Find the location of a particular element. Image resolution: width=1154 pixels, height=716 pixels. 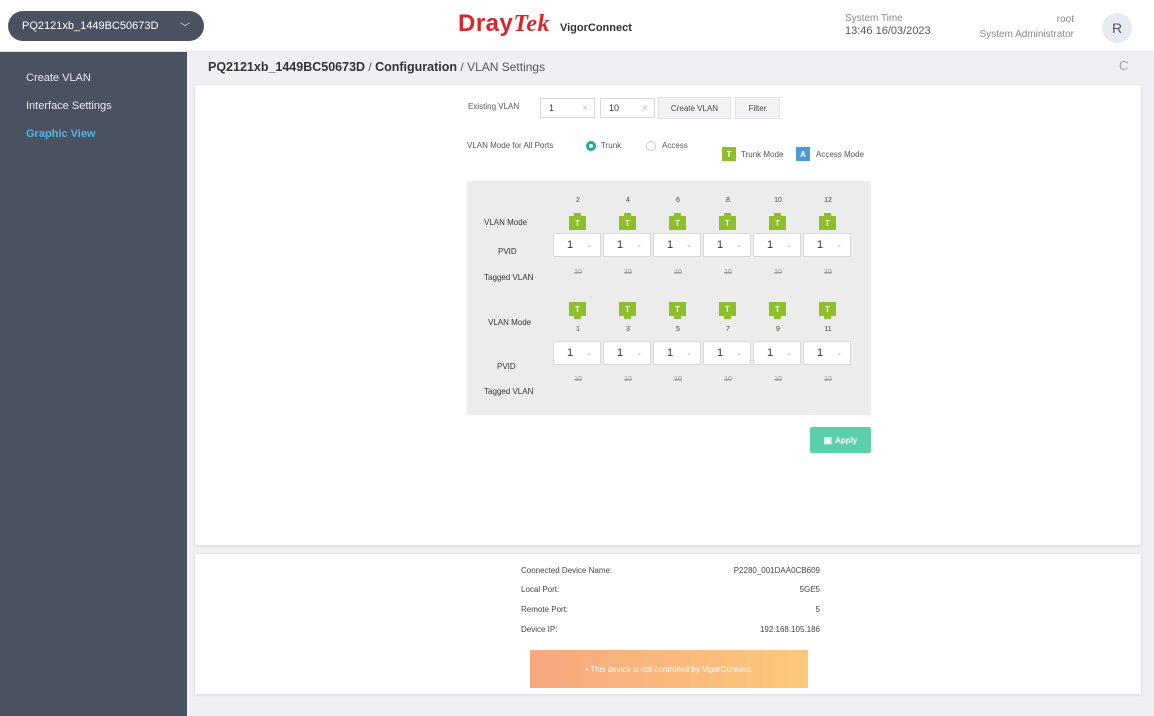

avatar: R is located at coordinates (1117, 28).